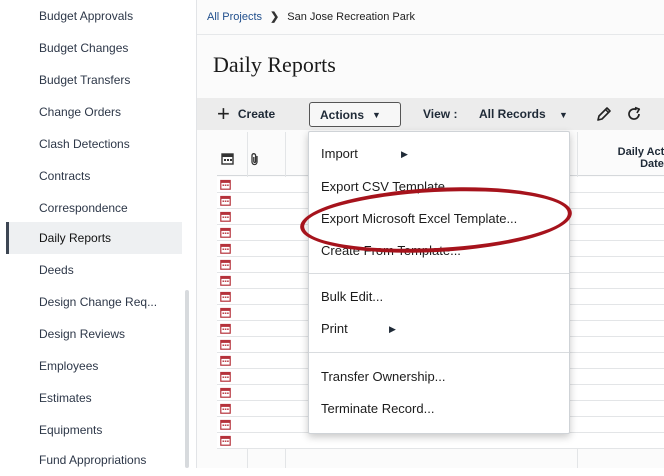 Image resolution: width=664 pixels, height=476 pixels. I want to click on breadcrumb-current-project: San Jose Recreation Park, so click(351, 17).